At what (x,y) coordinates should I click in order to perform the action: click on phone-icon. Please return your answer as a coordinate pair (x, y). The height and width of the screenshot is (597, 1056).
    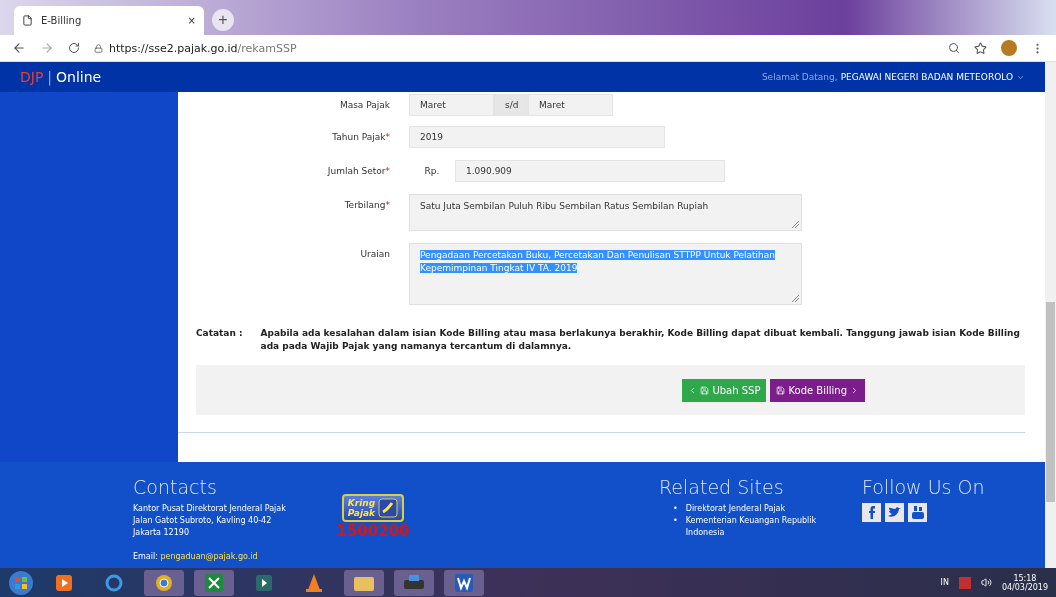
    Looking at the image, I should click on (388, 508).